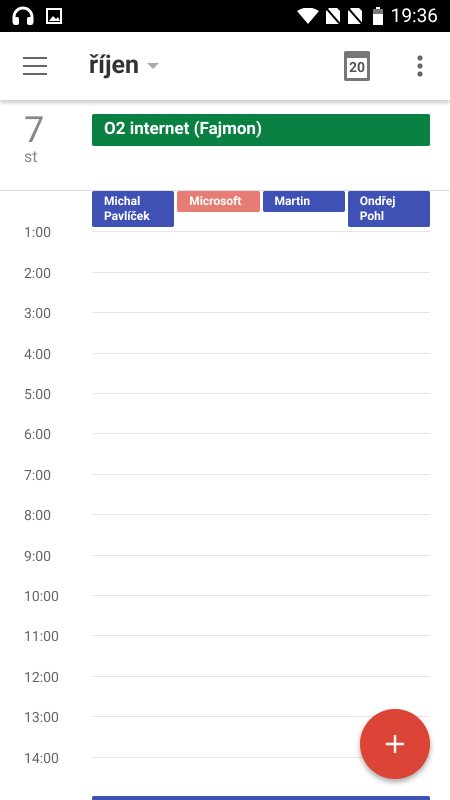 The image size is (450, 800). What do you see at coordinates (37, 556) in the screenshot?
I see `hour-label: 9:00` at bounding box center [37, 556].